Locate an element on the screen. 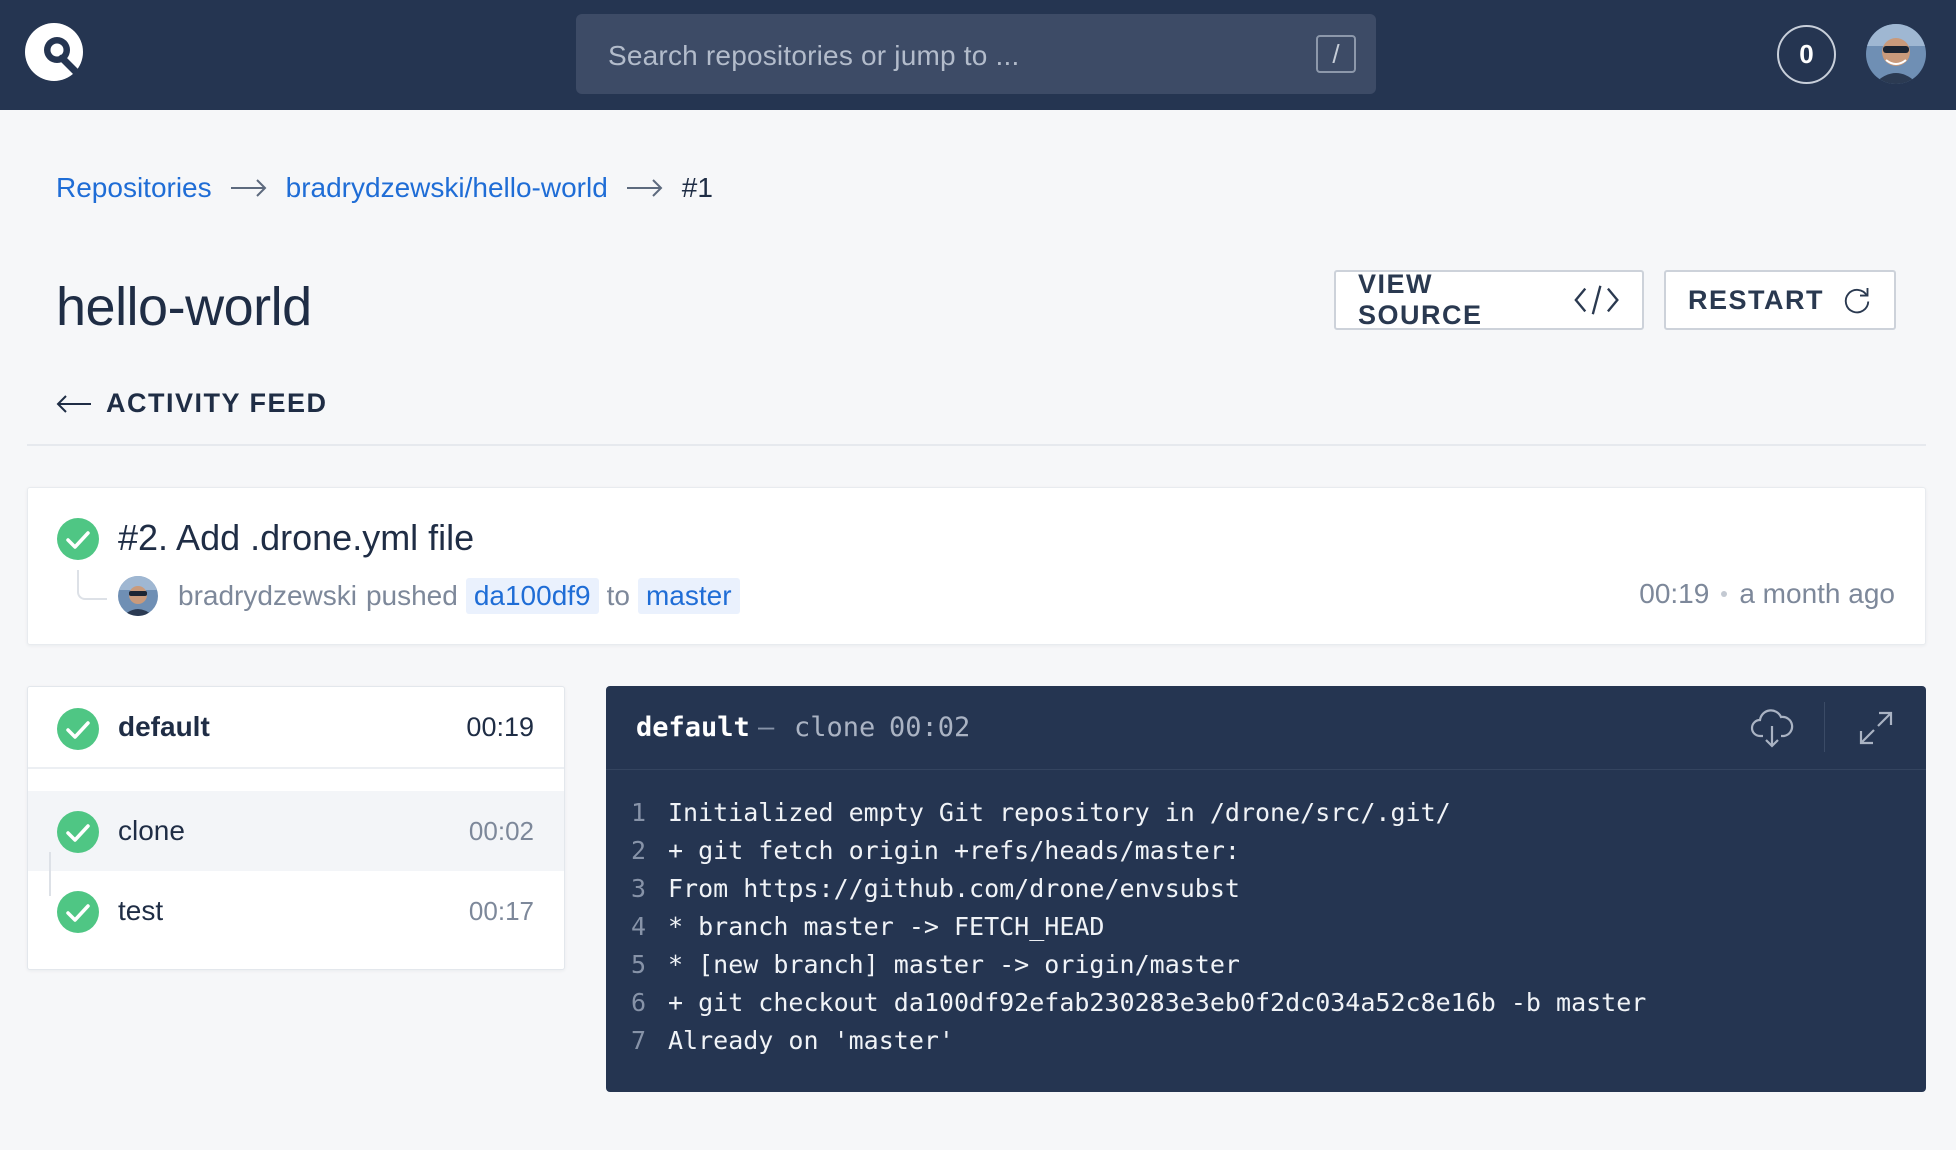 The width and height of the screenshot is (1956, 1150). download-cloud-icon is located at coordinates (1772, 728).